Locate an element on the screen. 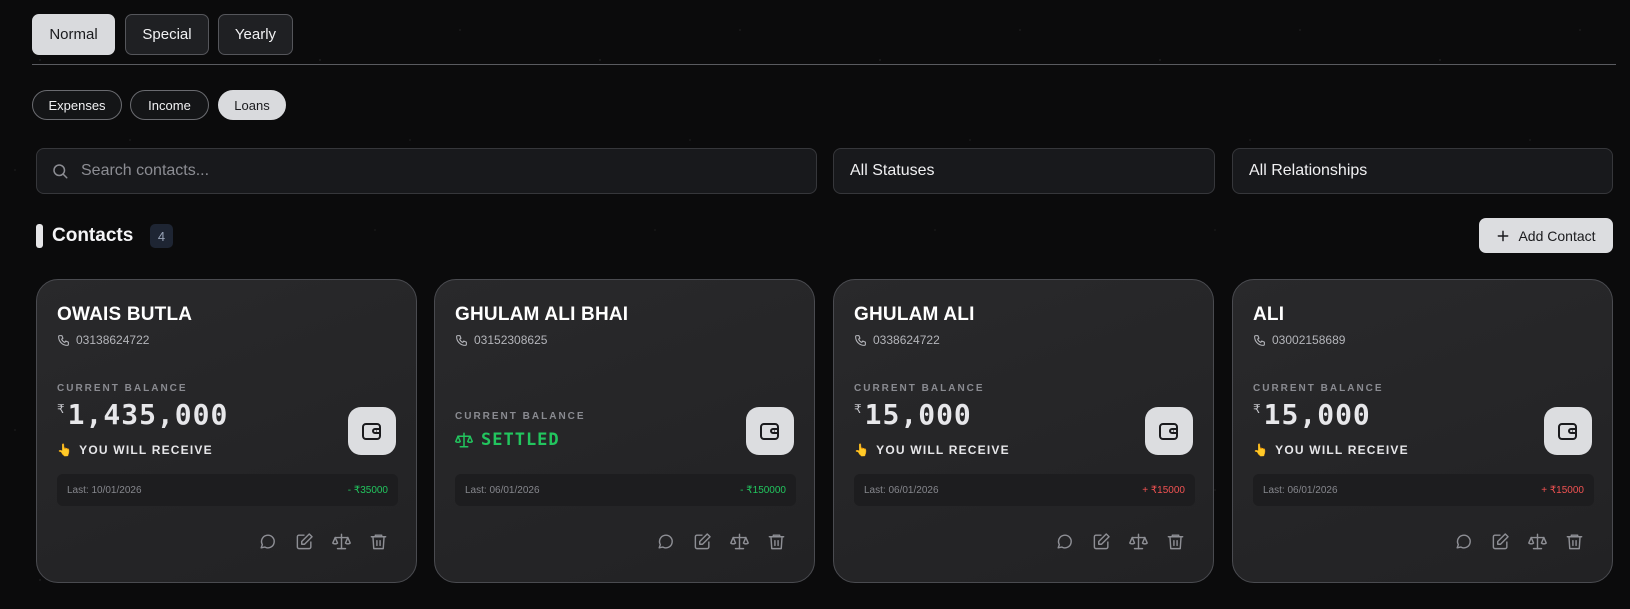 The image size is (1630, 609). contact-phone: 0338624722 is located at coordinates (897, 340).